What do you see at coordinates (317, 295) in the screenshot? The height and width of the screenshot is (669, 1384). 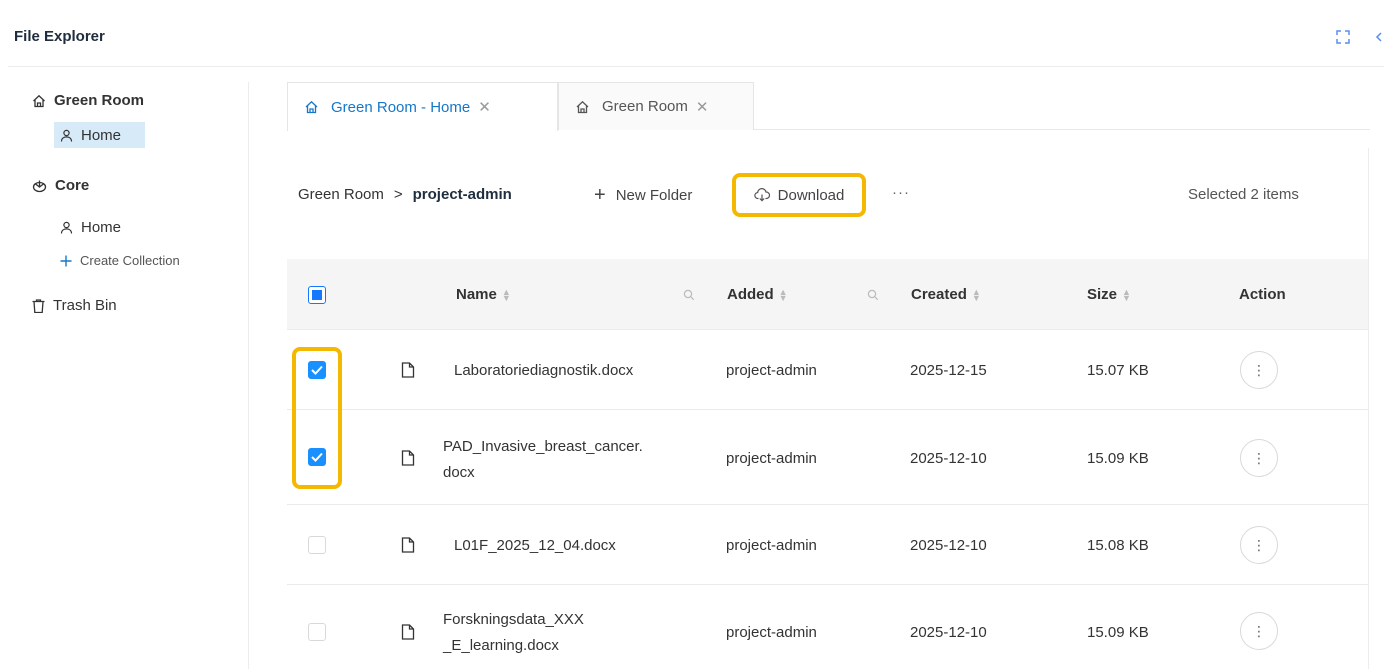 I see `select-all-checkbox` at bounding box center [317, 295].